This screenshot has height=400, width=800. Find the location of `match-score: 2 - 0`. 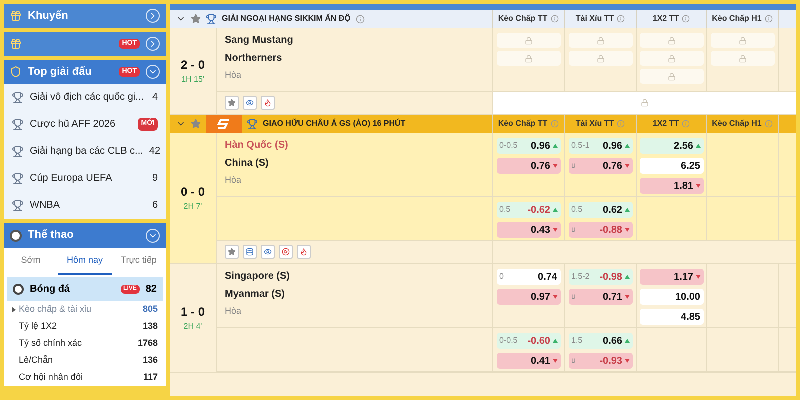

match-score: 2 - 0 is located at coordinates (192, 65).